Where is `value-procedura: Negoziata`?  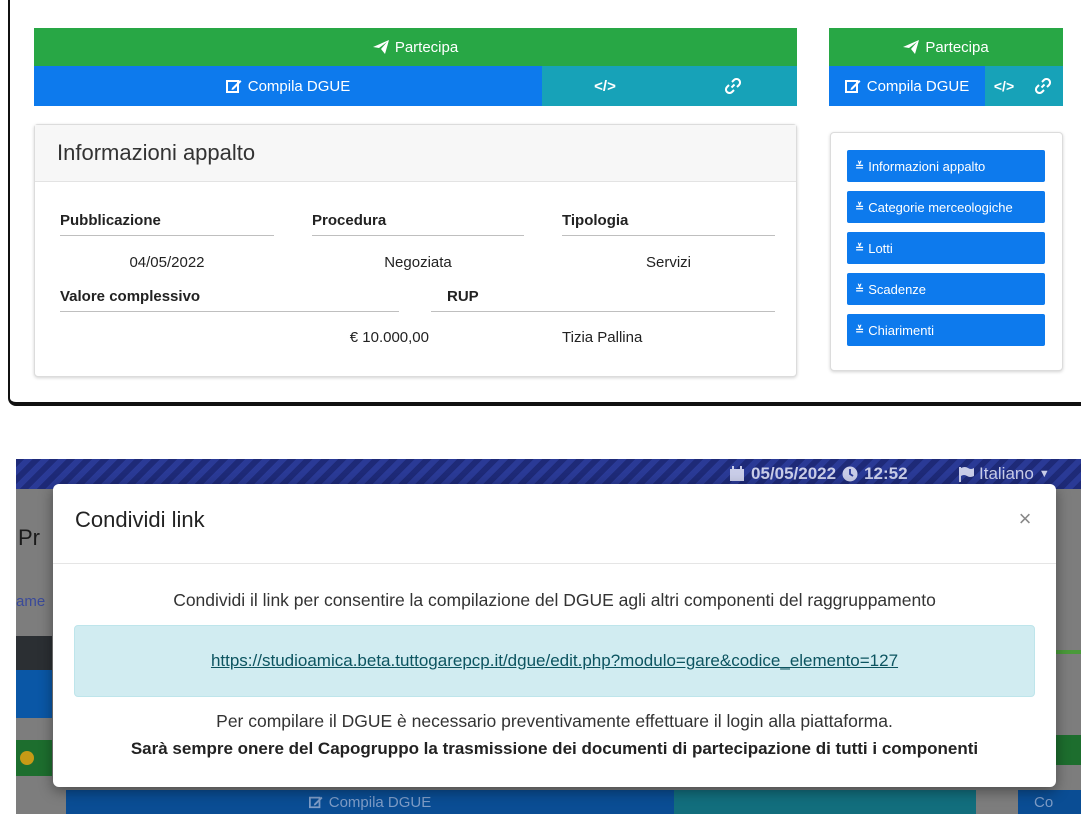
value-procedura: Negoziata is located at coordinates (418, 262).